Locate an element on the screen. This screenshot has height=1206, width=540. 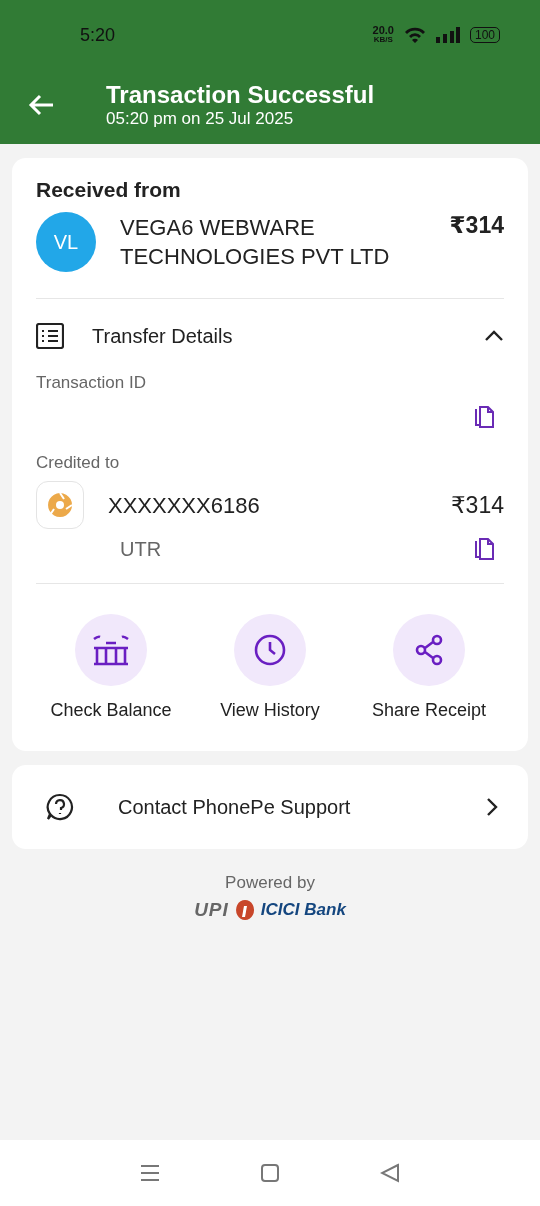
action-button: Share Receipt is located at coordinates (429, 667).